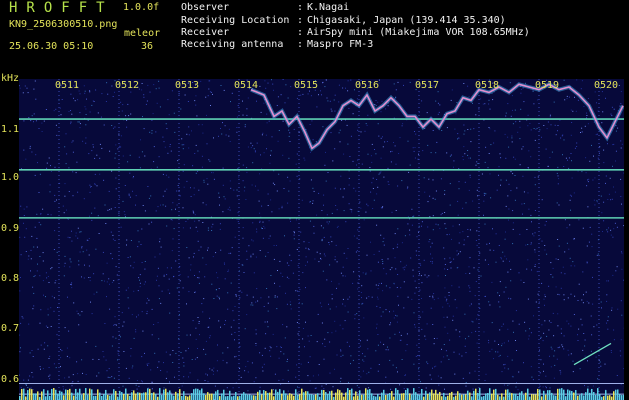 This screenshot has height=400, width=629. I want to click on info-value: AirSpy mini (Miakejima VOR 108.65MHz), so click(418, 32).